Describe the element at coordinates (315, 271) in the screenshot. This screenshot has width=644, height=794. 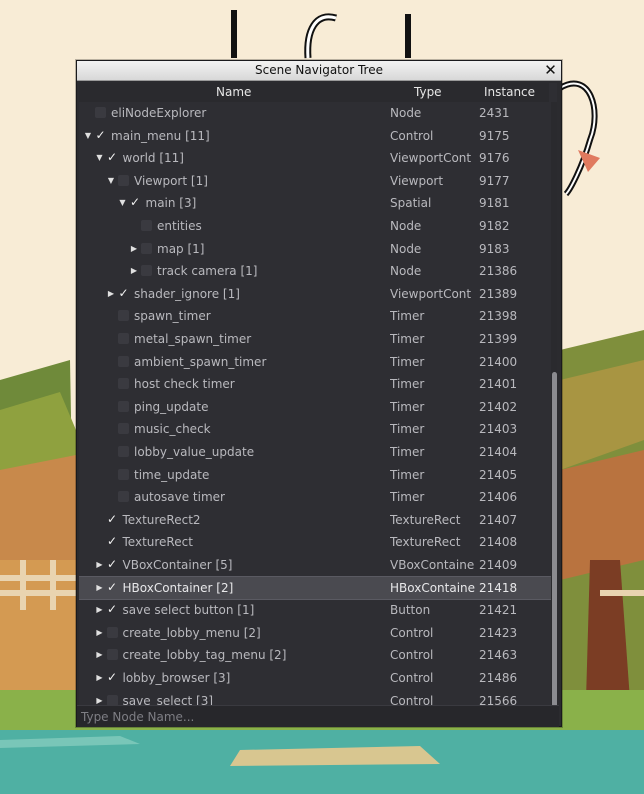
I see `tree-row: ▶ track camera [1] Node 21386` at that location.